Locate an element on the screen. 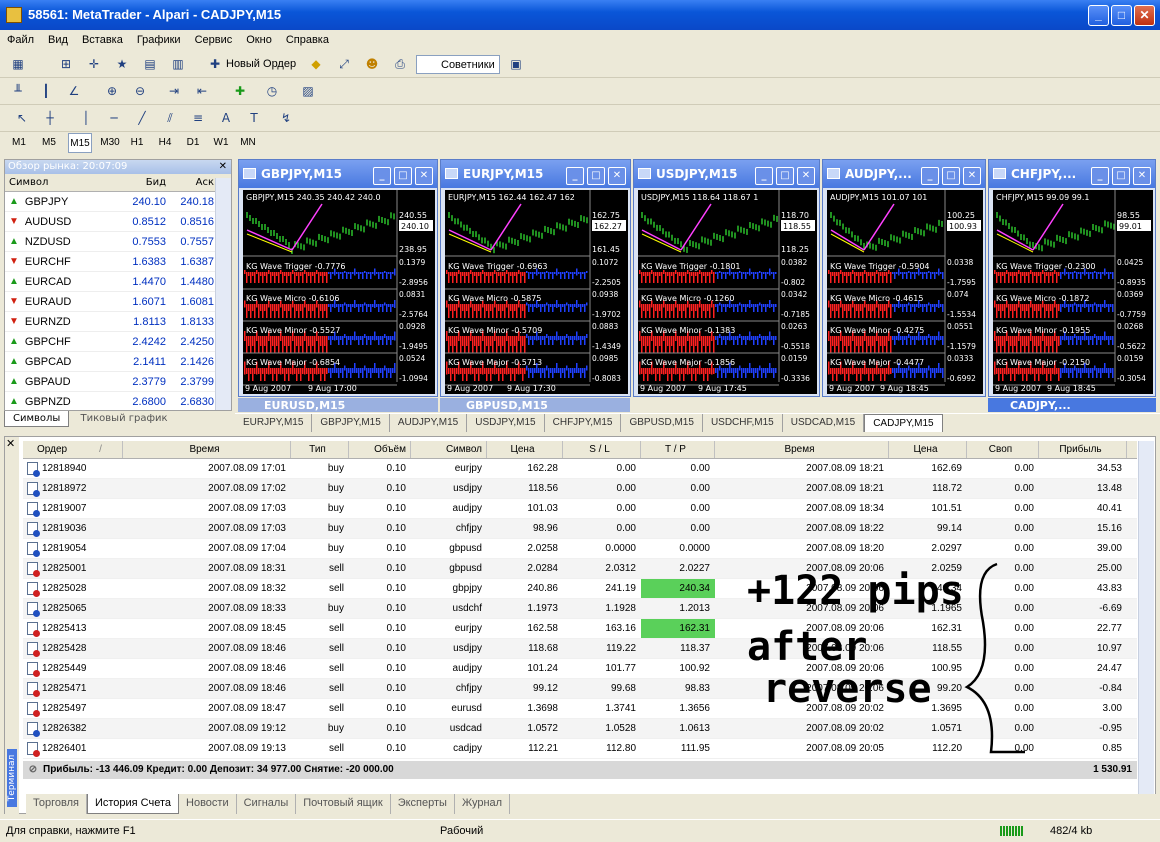 The width and height of the screenshot is (1160, 842). candles-icon: ┃ is located at coordinates (46, 91).